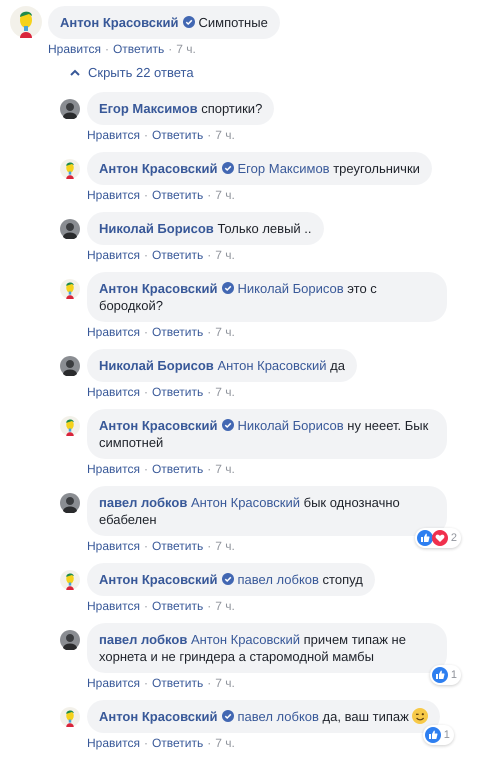  I want to click on comment-text: Антон Красовский Симпотные, so click(164, 22).